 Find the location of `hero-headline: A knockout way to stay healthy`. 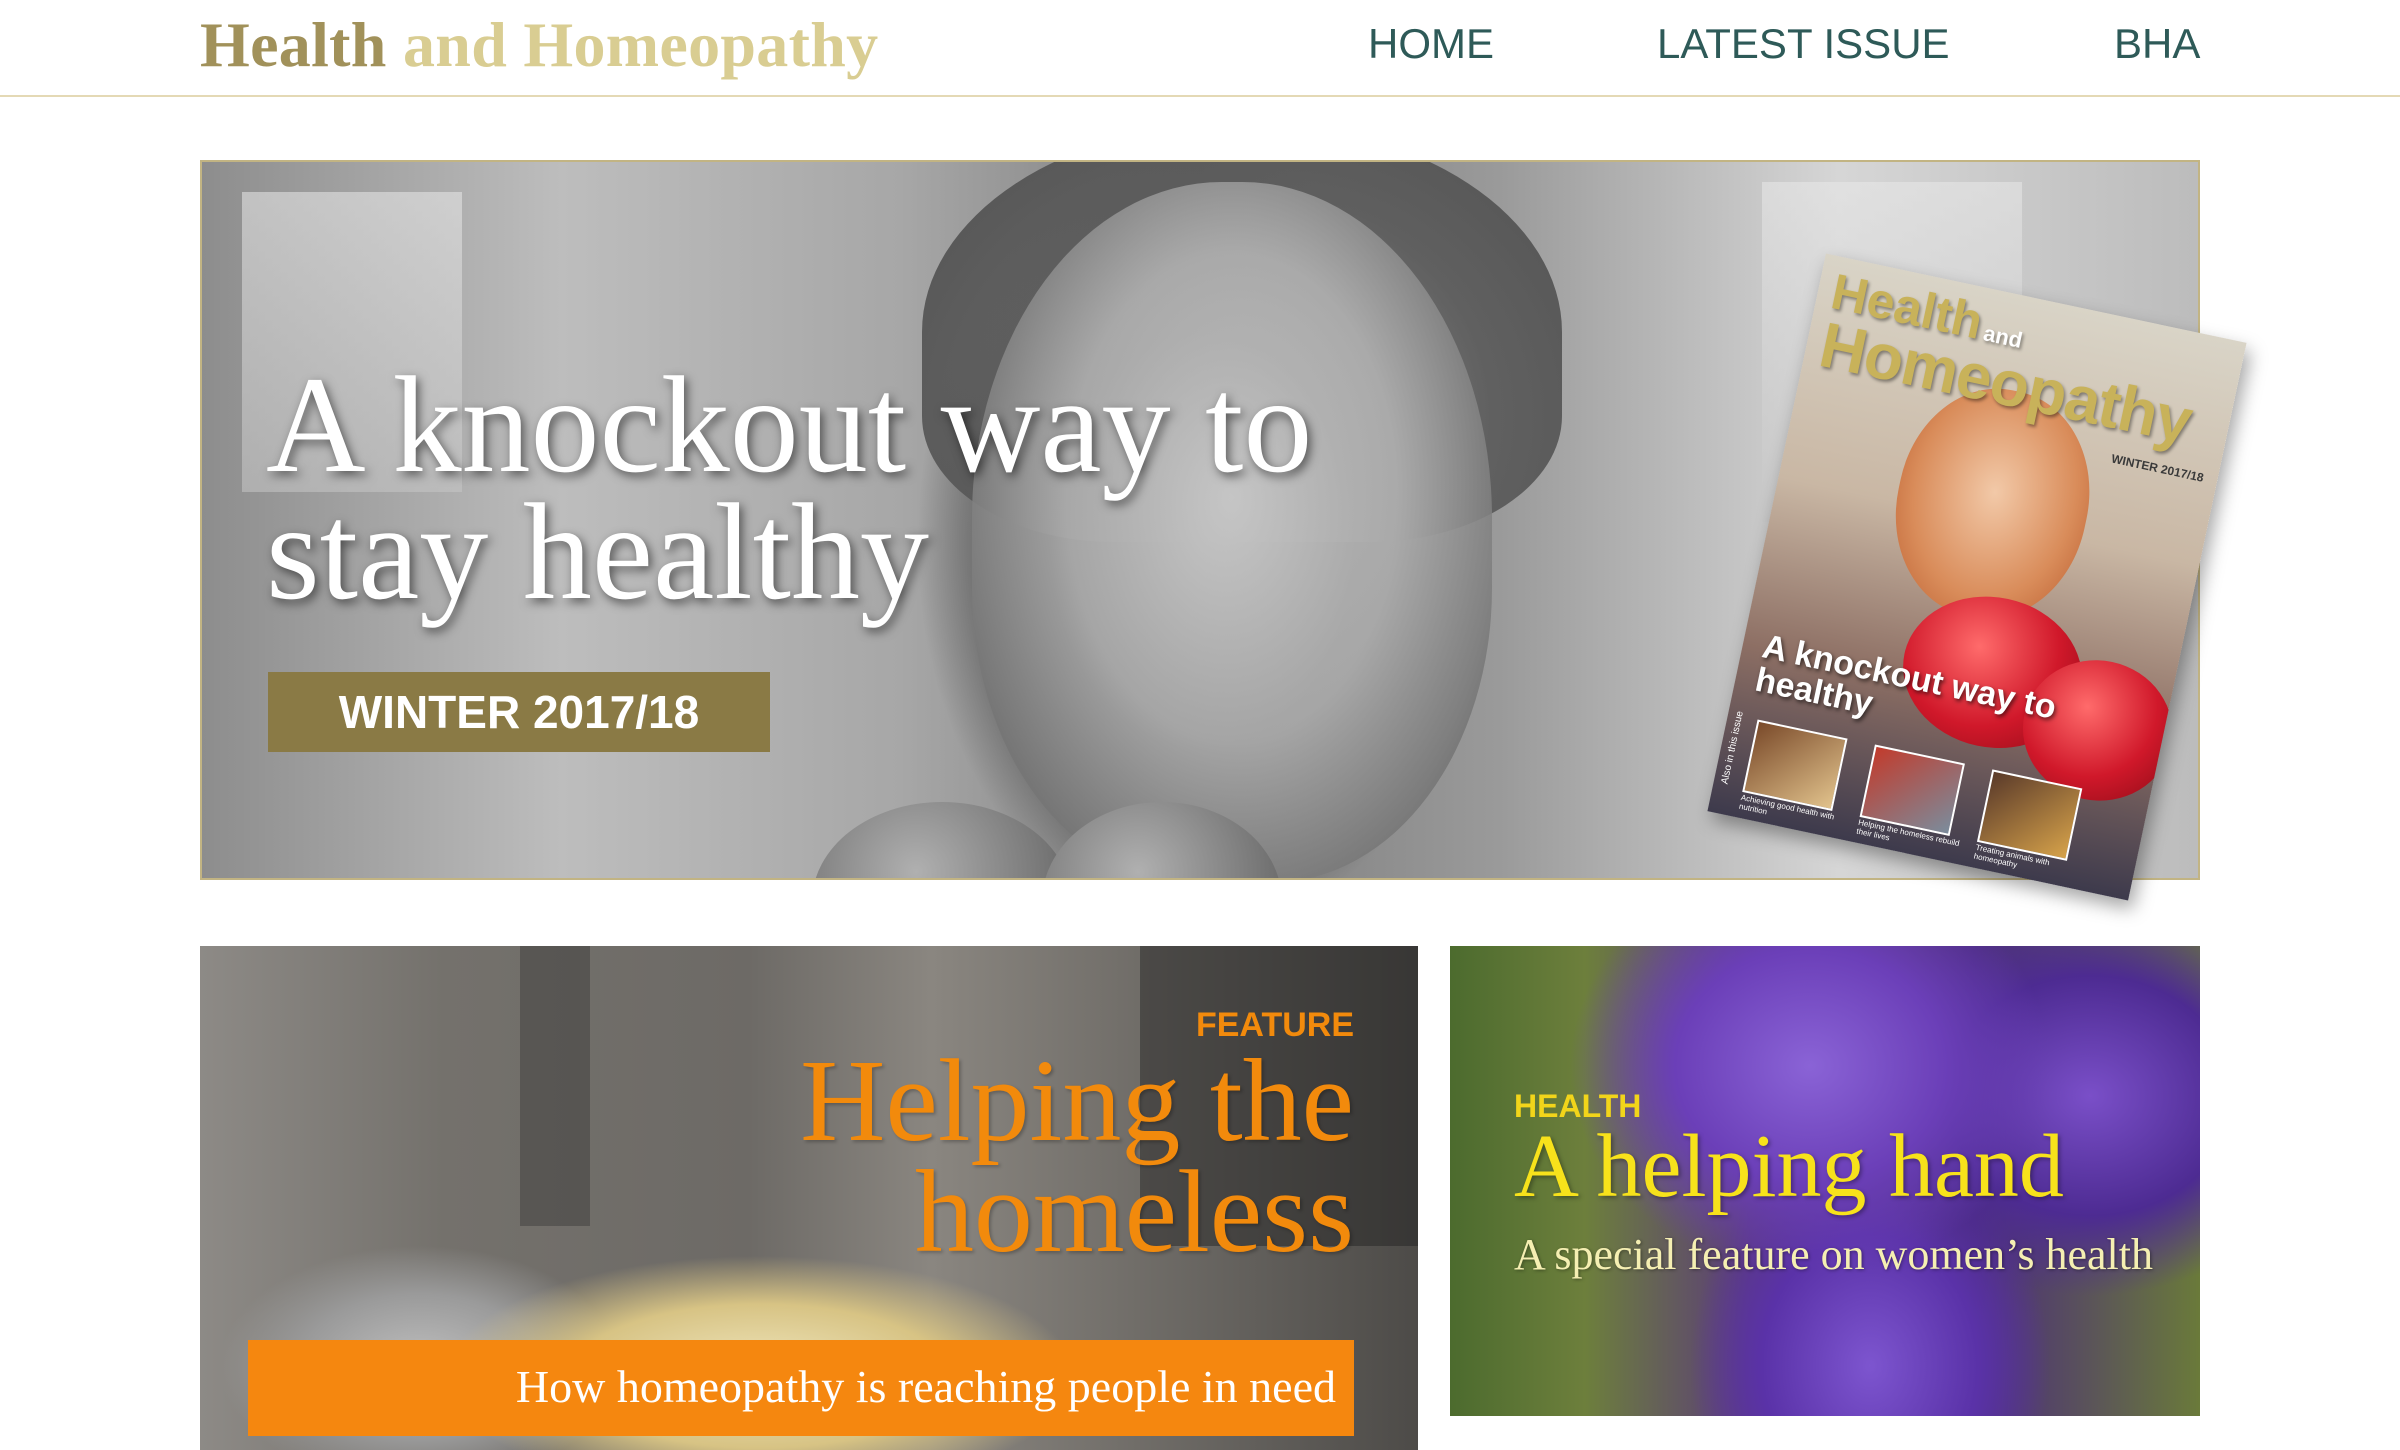

hero-headline: A knockout way to stay healthy is located at coordinates (916, 488).